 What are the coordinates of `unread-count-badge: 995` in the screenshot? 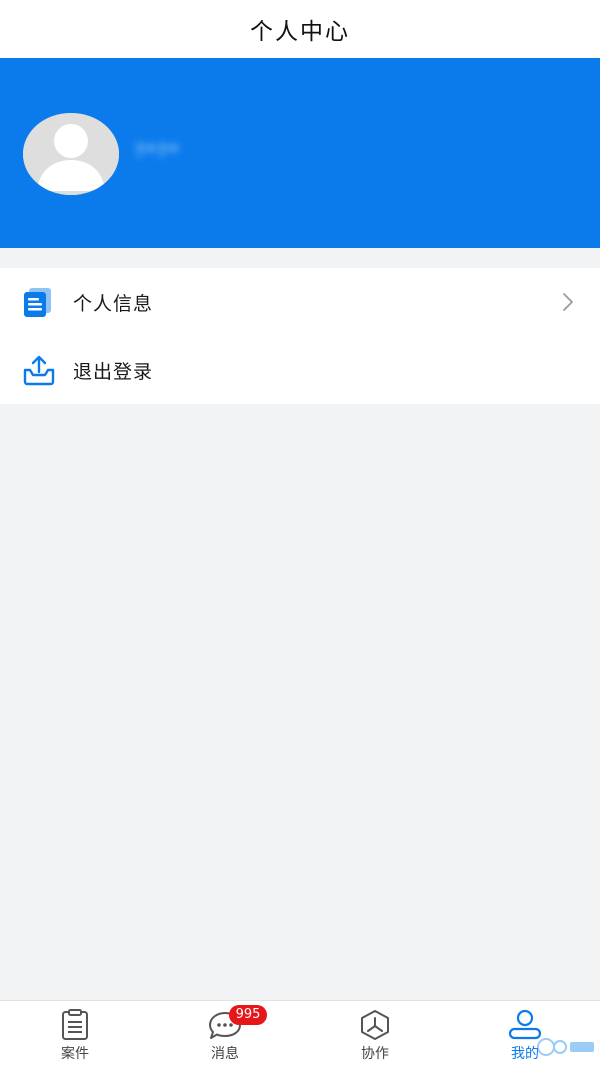 It's located at (248, 1015).